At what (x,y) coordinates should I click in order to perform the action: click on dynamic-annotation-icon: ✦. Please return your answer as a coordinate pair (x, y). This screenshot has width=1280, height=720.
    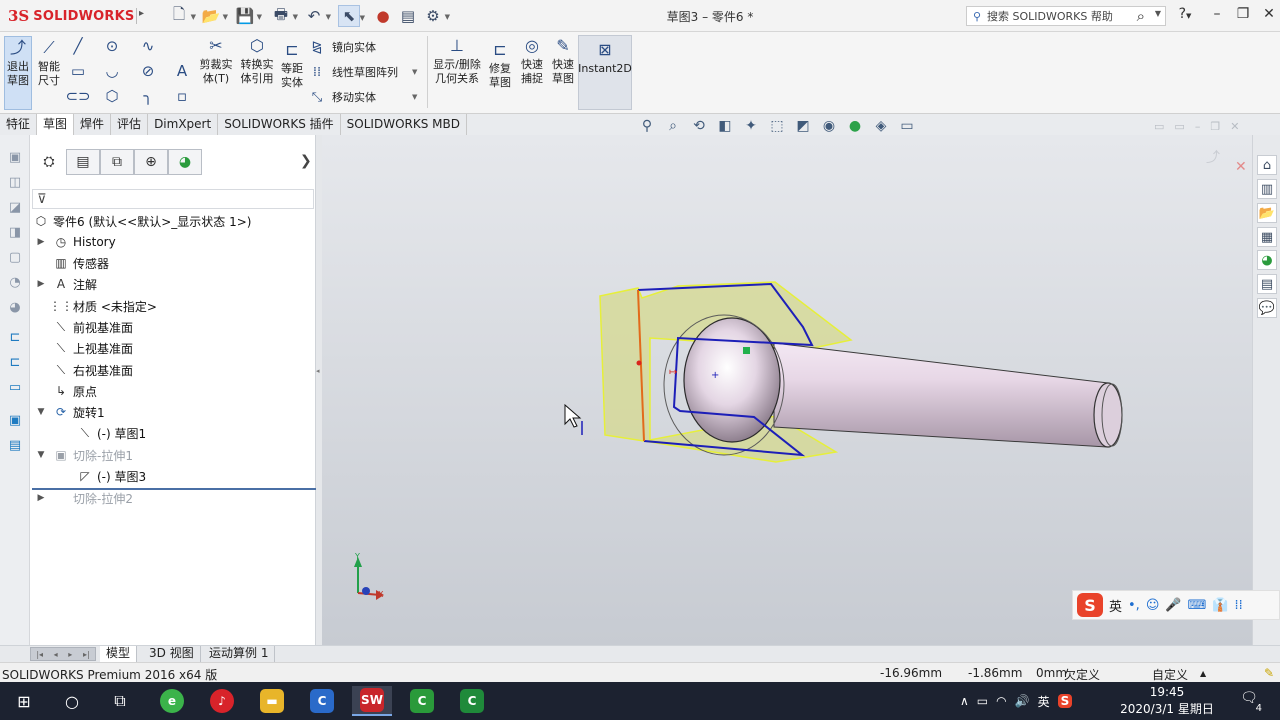
    Looking at the image, I should click on (751, 126).